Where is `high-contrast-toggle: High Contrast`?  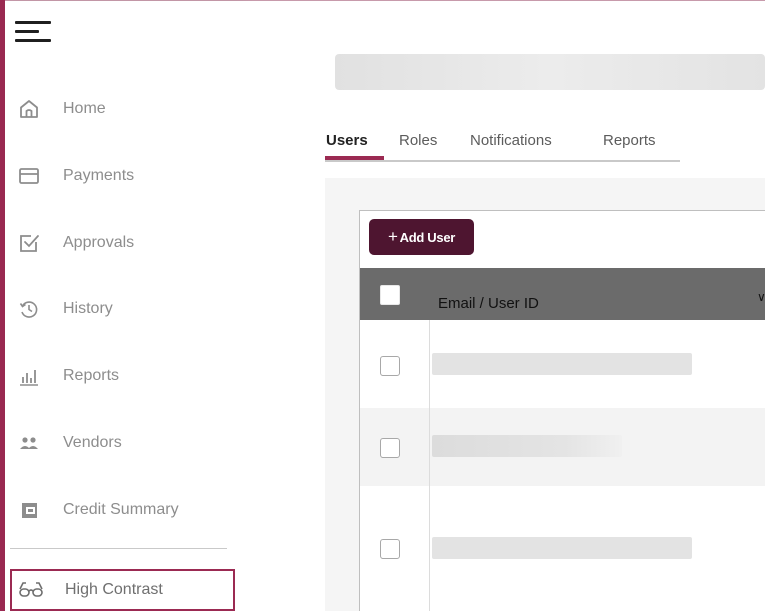 high-contrast-toggle: High Contrast is located at coordinates (122, 590).